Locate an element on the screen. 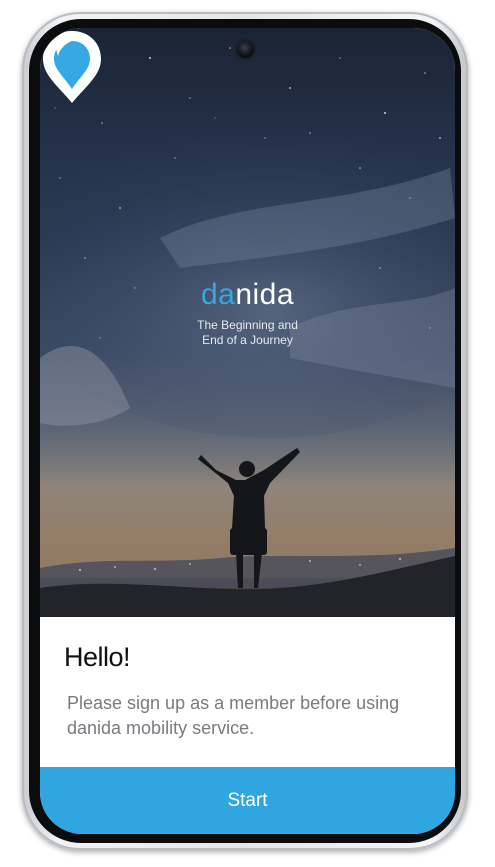 This screenshot has width=495, height=867. tagline-line-1: The Beginning and is located at coordinates (247, 325).